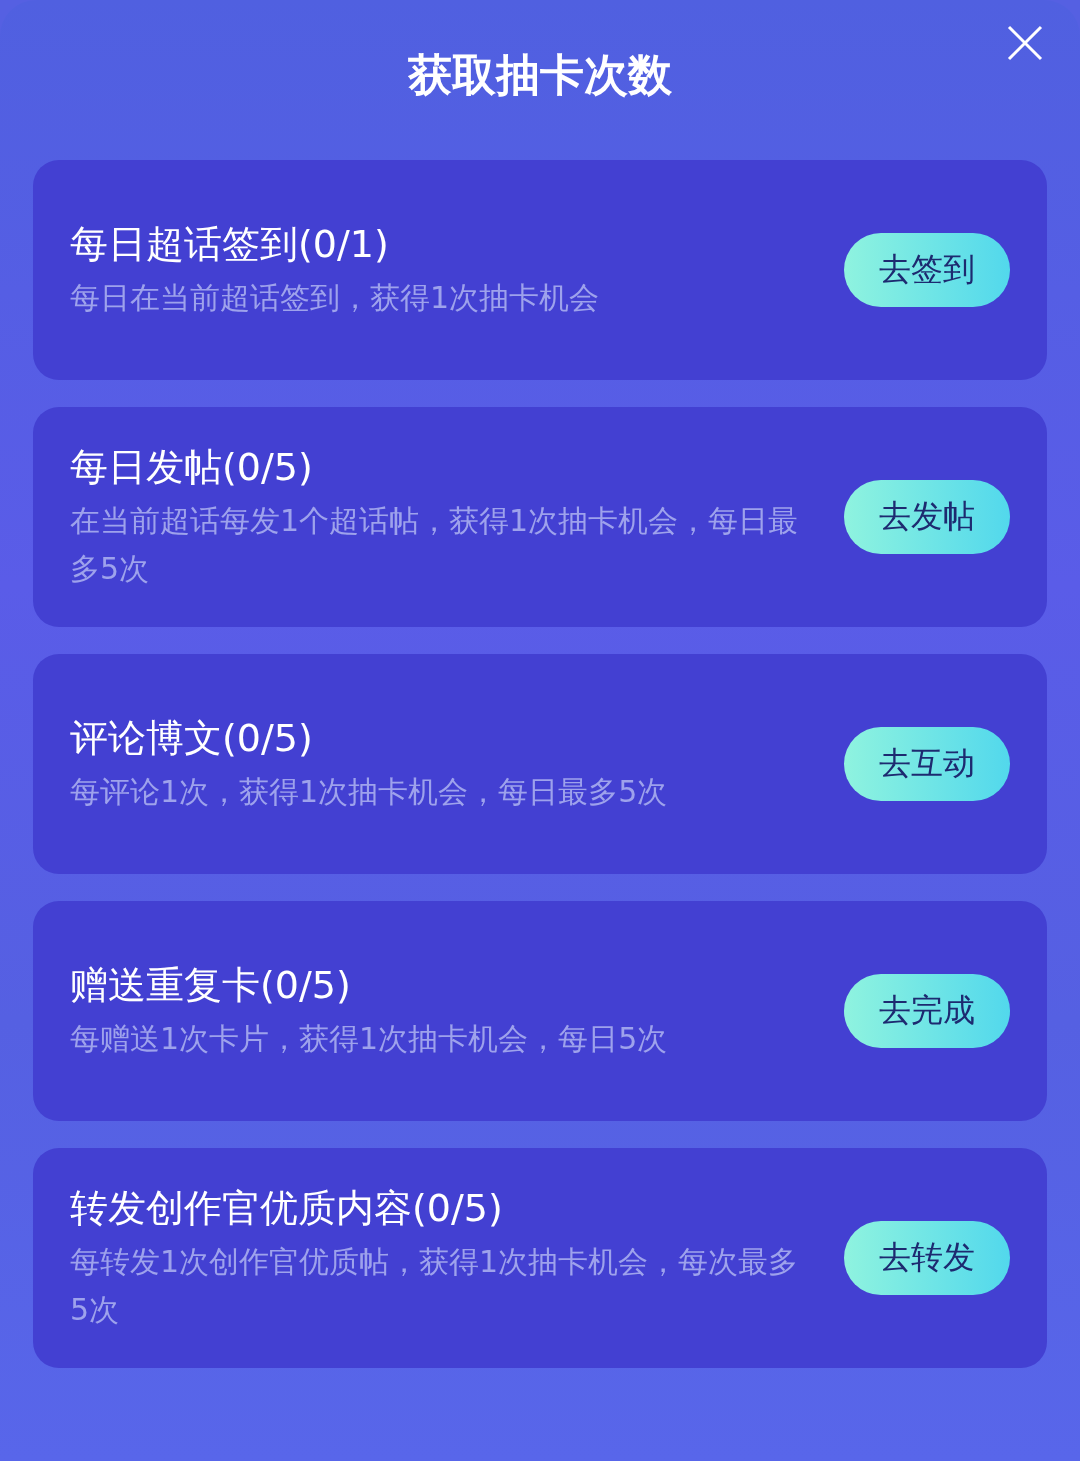  Describe the element at coordinates (435, 545) in the screenshot. I see `task-description: 在当前超话每发1个超话帖，获得1次抽卡机会，每日最多5次` at that location.